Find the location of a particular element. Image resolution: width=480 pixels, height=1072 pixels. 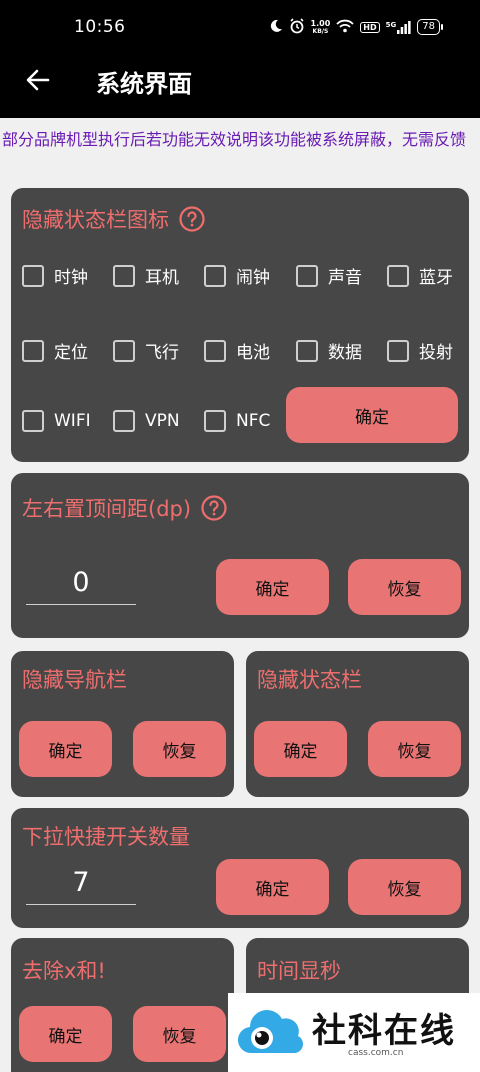

card-title-hide-nav: 隐藏导航栏 is located at coordinates (74, 679).